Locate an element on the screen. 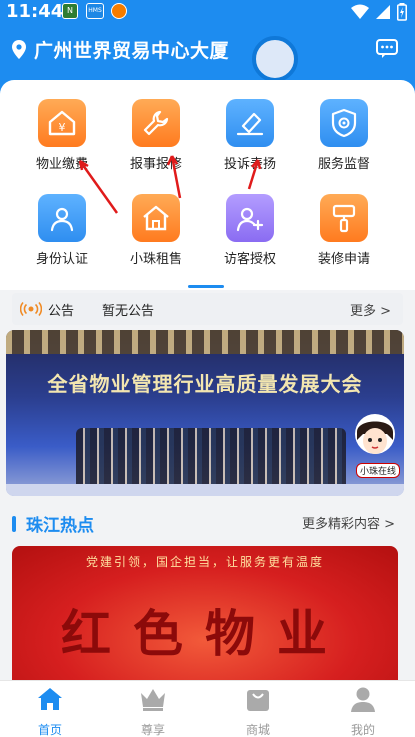  service-visitor: 访客授权 is located at coordinates (250, 230).